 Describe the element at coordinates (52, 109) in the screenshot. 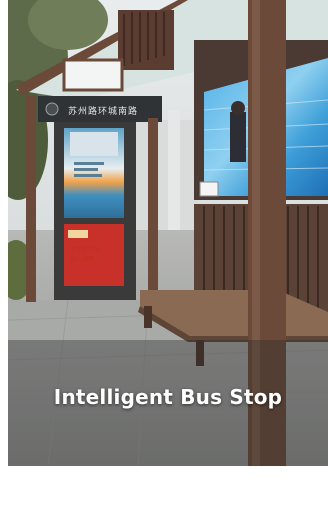

I see `bus-logo-icon` at that location.